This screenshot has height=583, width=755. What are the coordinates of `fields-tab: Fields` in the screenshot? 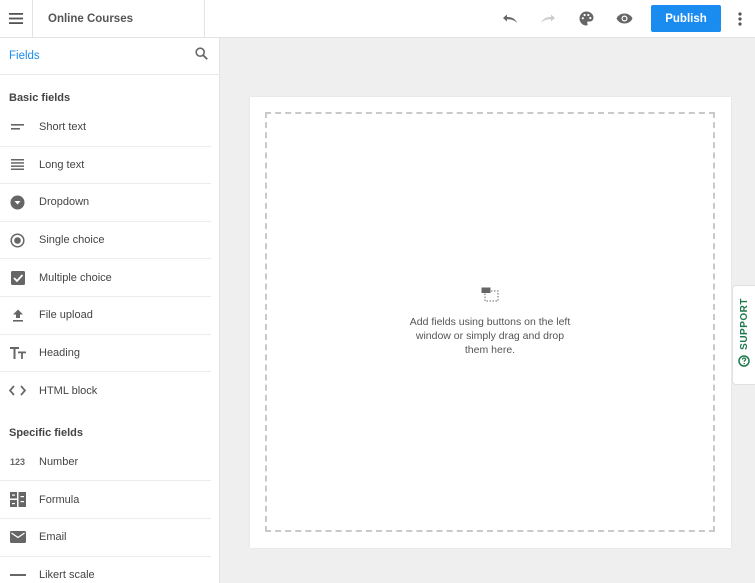 It's located at (24, 56).